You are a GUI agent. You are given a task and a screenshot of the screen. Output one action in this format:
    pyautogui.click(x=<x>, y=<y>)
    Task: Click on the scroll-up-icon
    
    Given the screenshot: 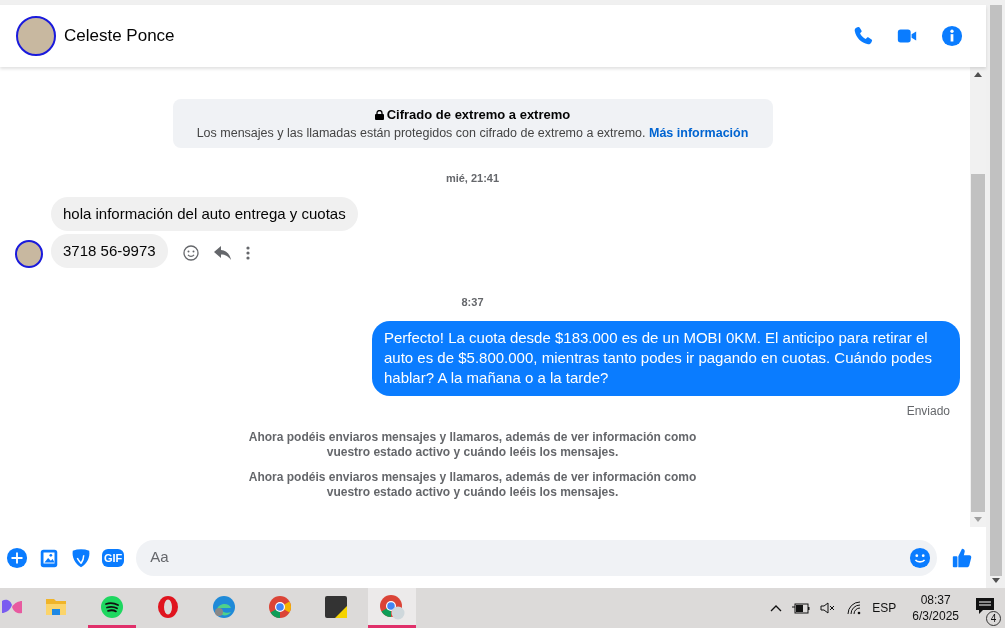 What is the action you would take?
    pyautogui.click(x=978, y=73)
    